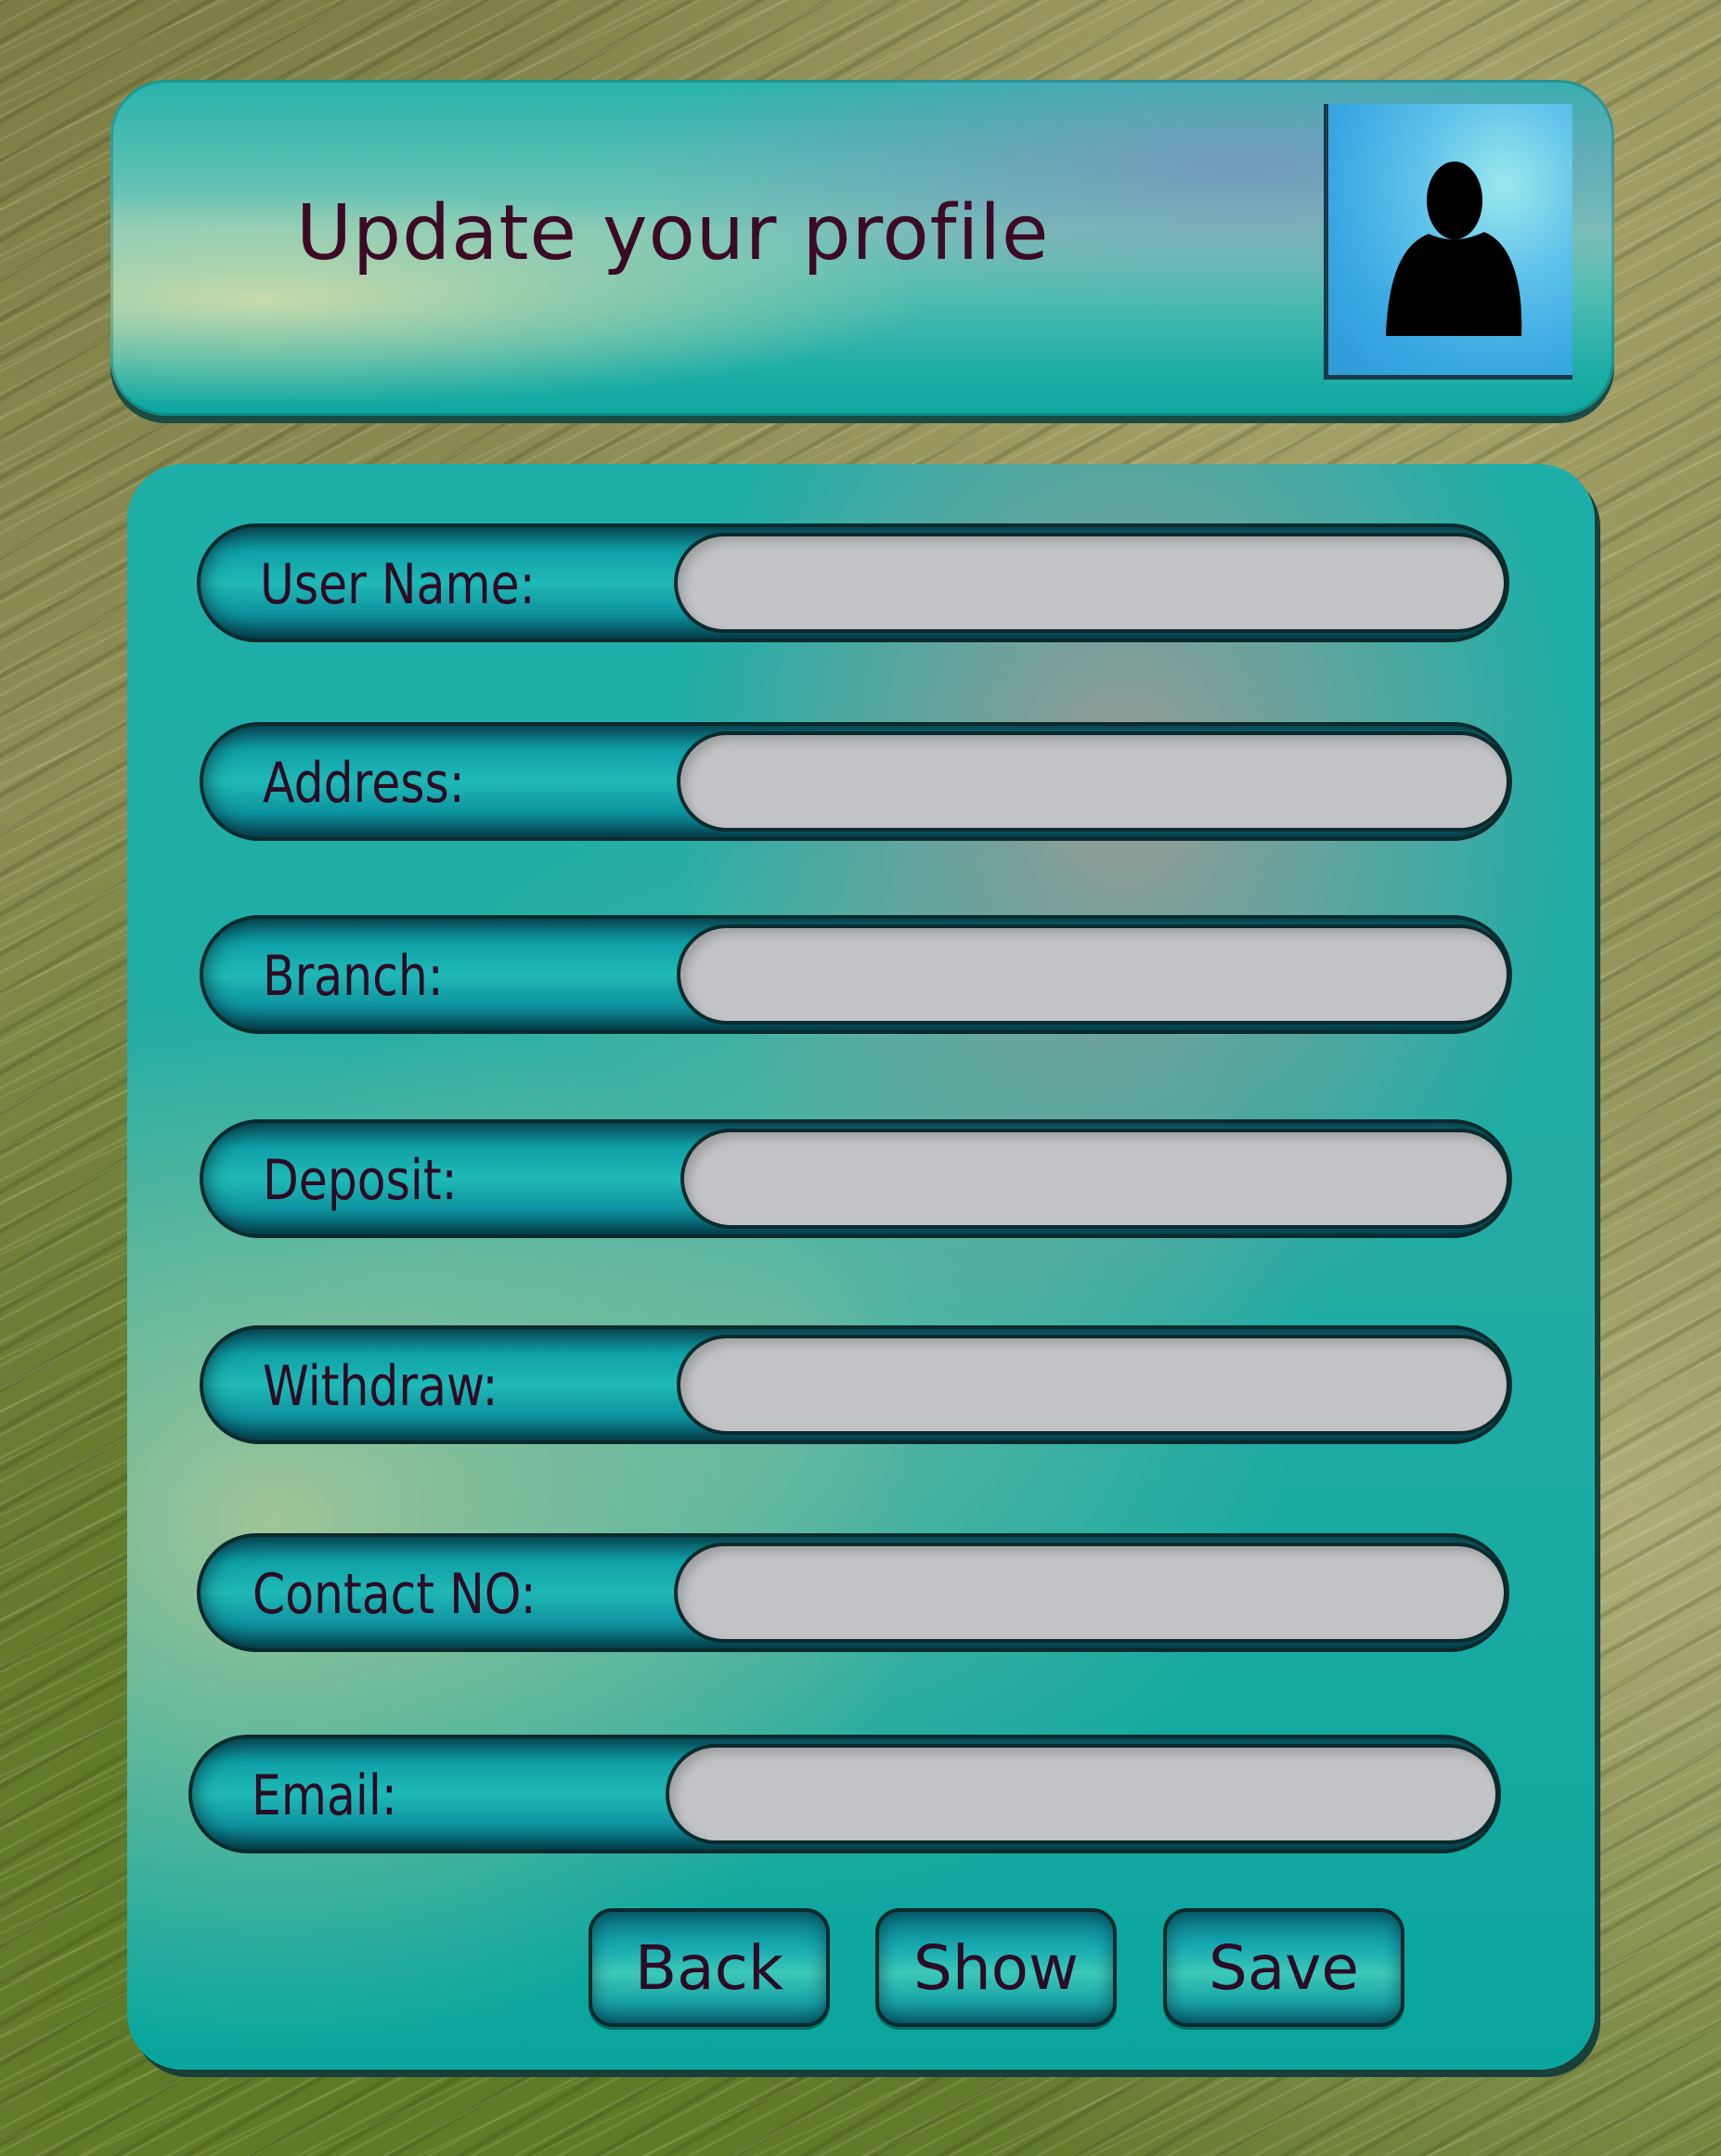  I want to click on username-row: User Name:, so click(853, 582).